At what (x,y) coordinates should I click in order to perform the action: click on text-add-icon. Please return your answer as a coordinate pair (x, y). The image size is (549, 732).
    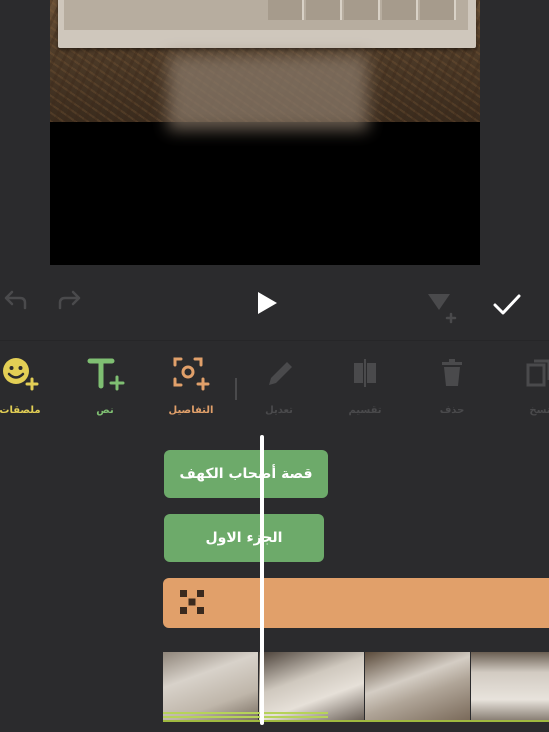
    Looking at the image, I should click on (106, 374).